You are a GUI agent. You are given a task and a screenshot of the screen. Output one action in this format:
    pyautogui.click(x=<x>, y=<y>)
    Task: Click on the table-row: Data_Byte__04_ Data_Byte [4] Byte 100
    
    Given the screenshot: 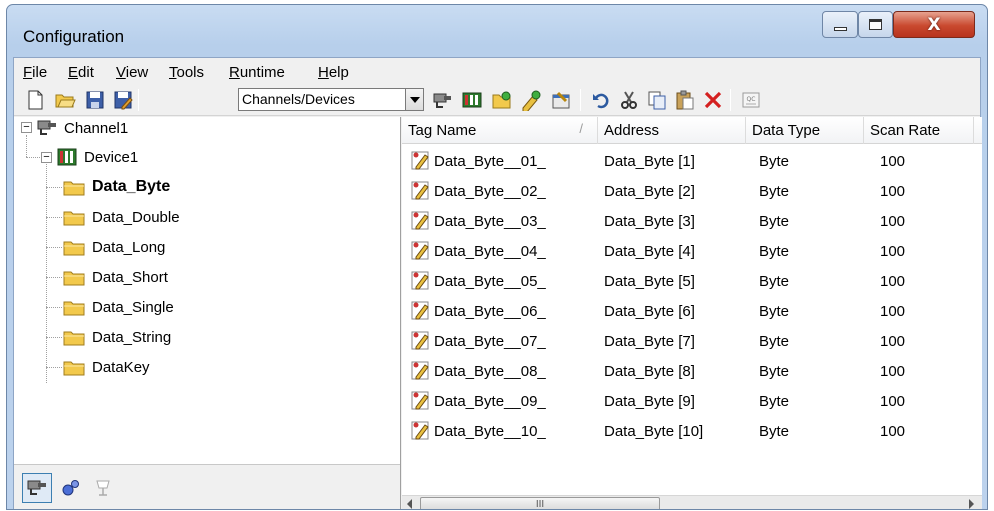 What is the action you would take?
    pyautogui.click(x=692, y=251)
    